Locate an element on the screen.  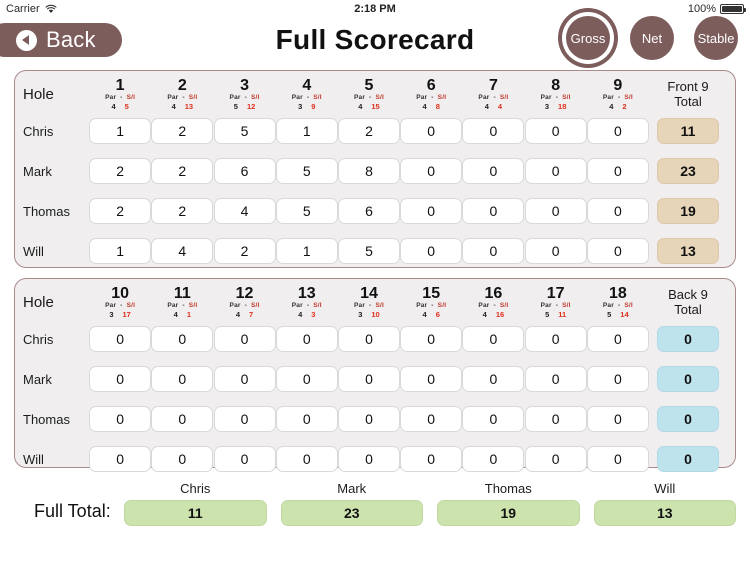
mode-button-net: Net is located at coordinates (652, 38).